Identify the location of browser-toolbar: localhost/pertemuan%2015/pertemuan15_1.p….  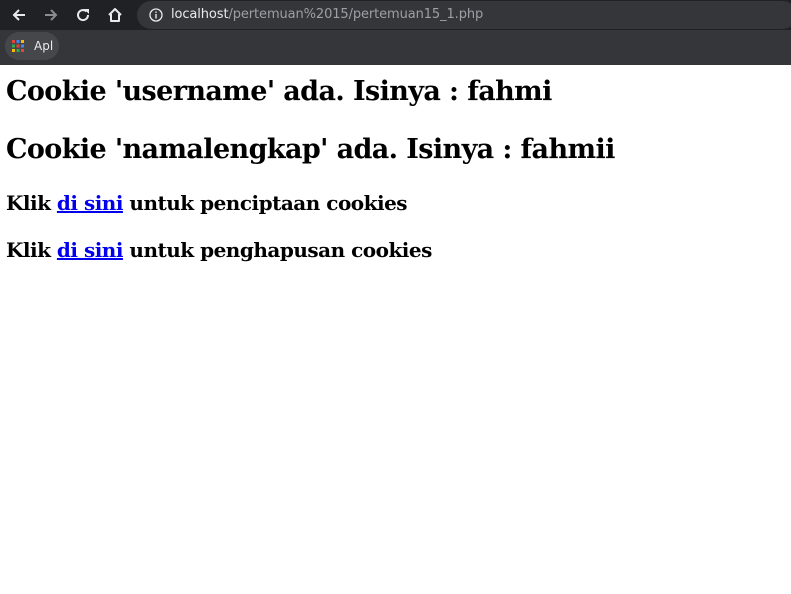
(395, 15).